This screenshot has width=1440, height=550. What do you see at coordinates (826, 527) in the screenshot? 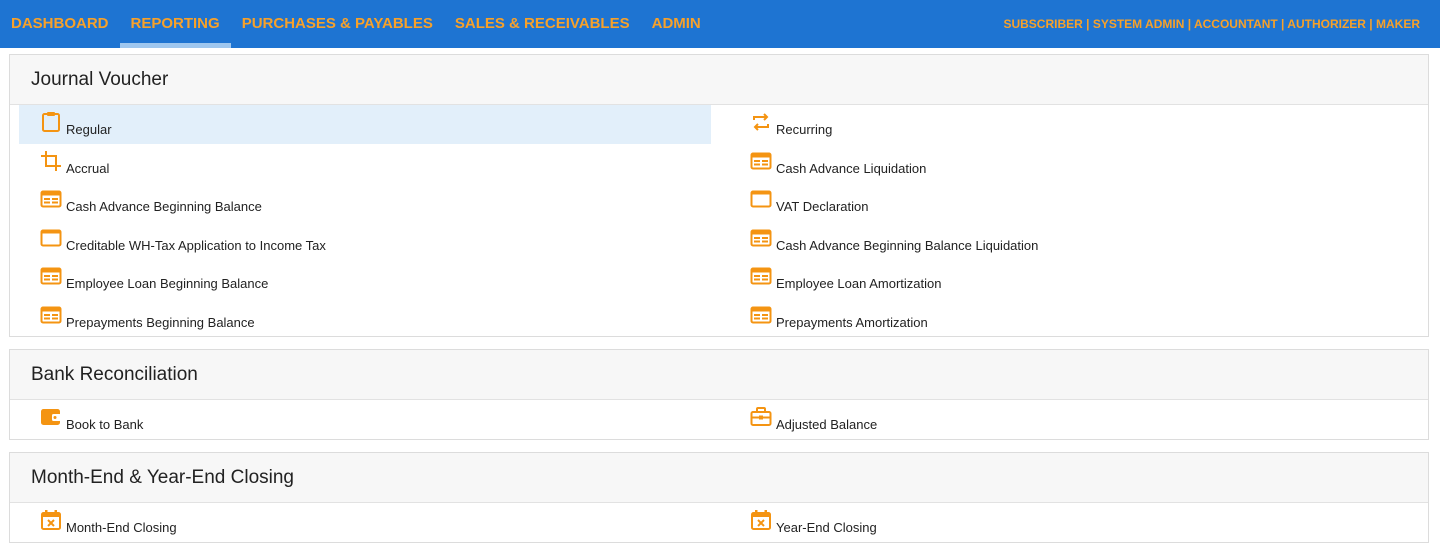
I see `menu-item-label: Year-End Closing` at bounding box center [826, 527].